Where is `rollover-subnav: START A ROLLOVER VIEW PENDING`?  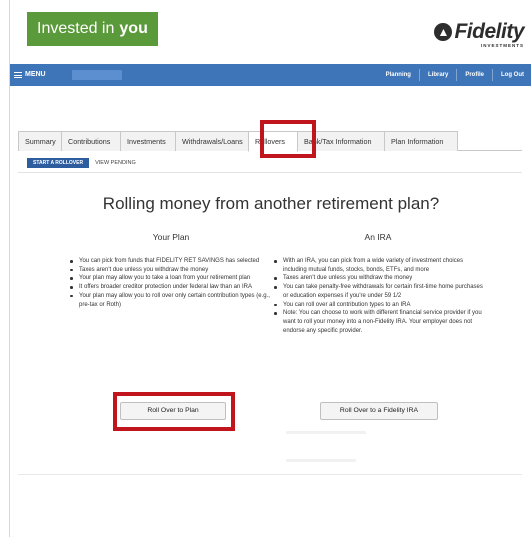 rollover-subnav: START A ROLLOVER VIEW PENDING is located at coordinates (81, 163).